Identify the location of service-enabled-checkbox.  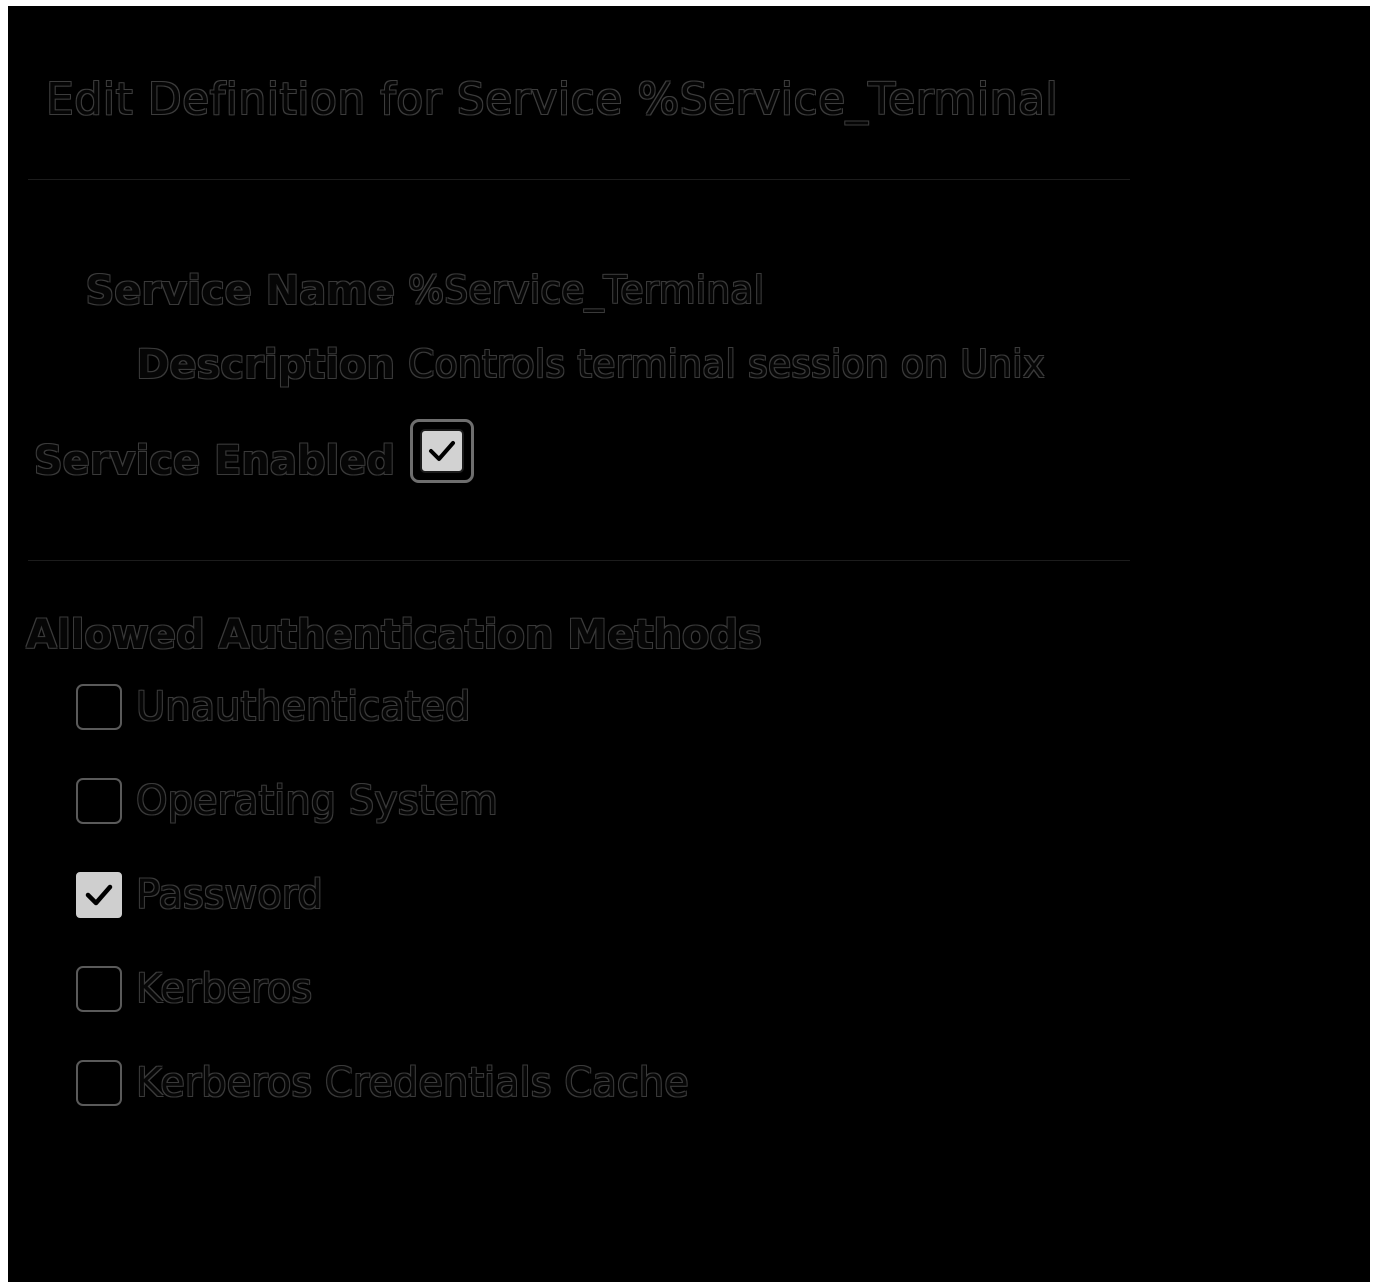
(442, 451).